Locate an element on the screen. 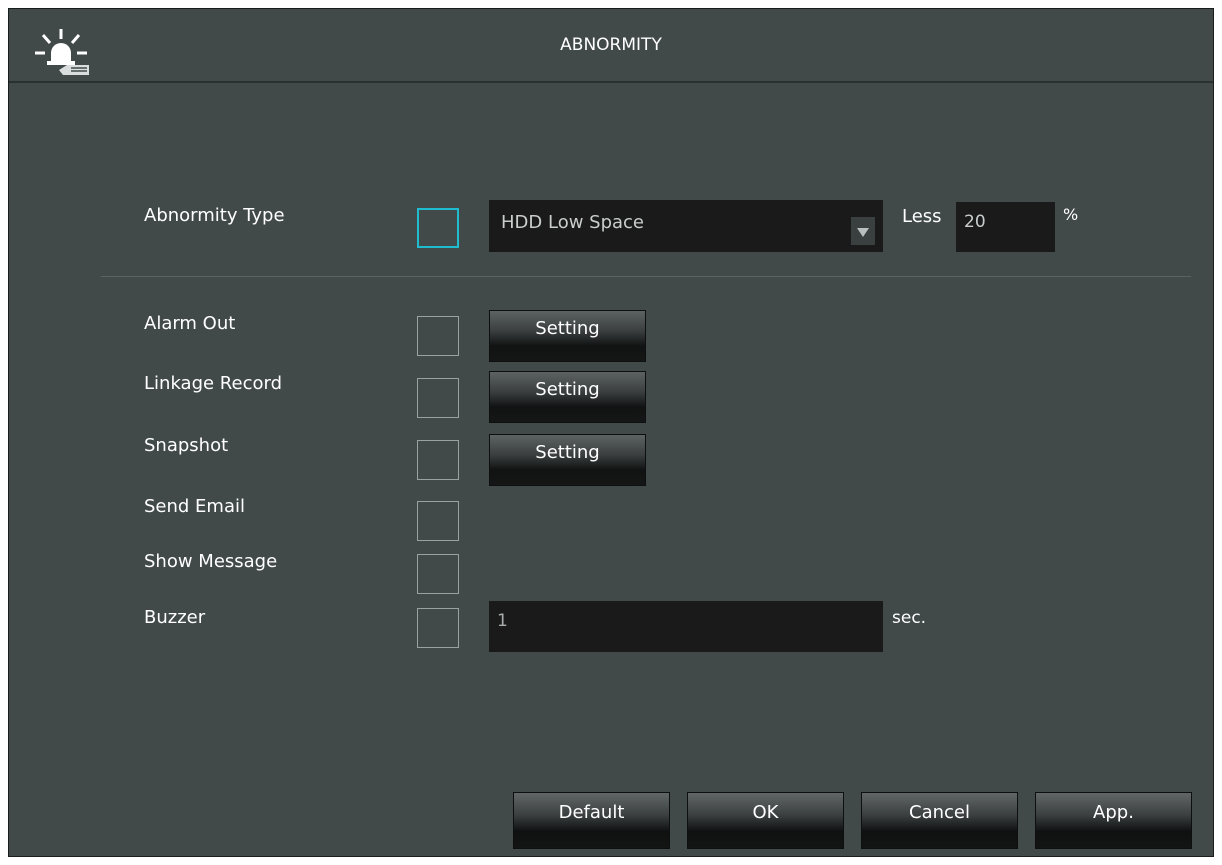 This screenshot has width=1222, height=865. abnormity-type-value: HDD Low Space is located at coordinates (572, 222).